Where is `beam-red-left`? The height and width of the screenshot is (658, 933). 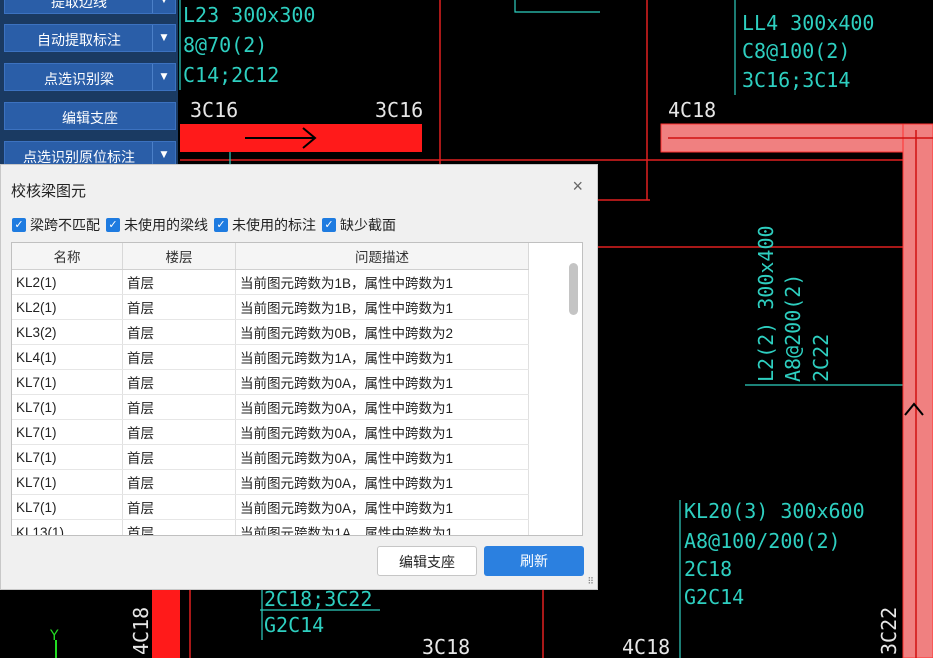 beam-red-left is located at coordinates (166, 624).